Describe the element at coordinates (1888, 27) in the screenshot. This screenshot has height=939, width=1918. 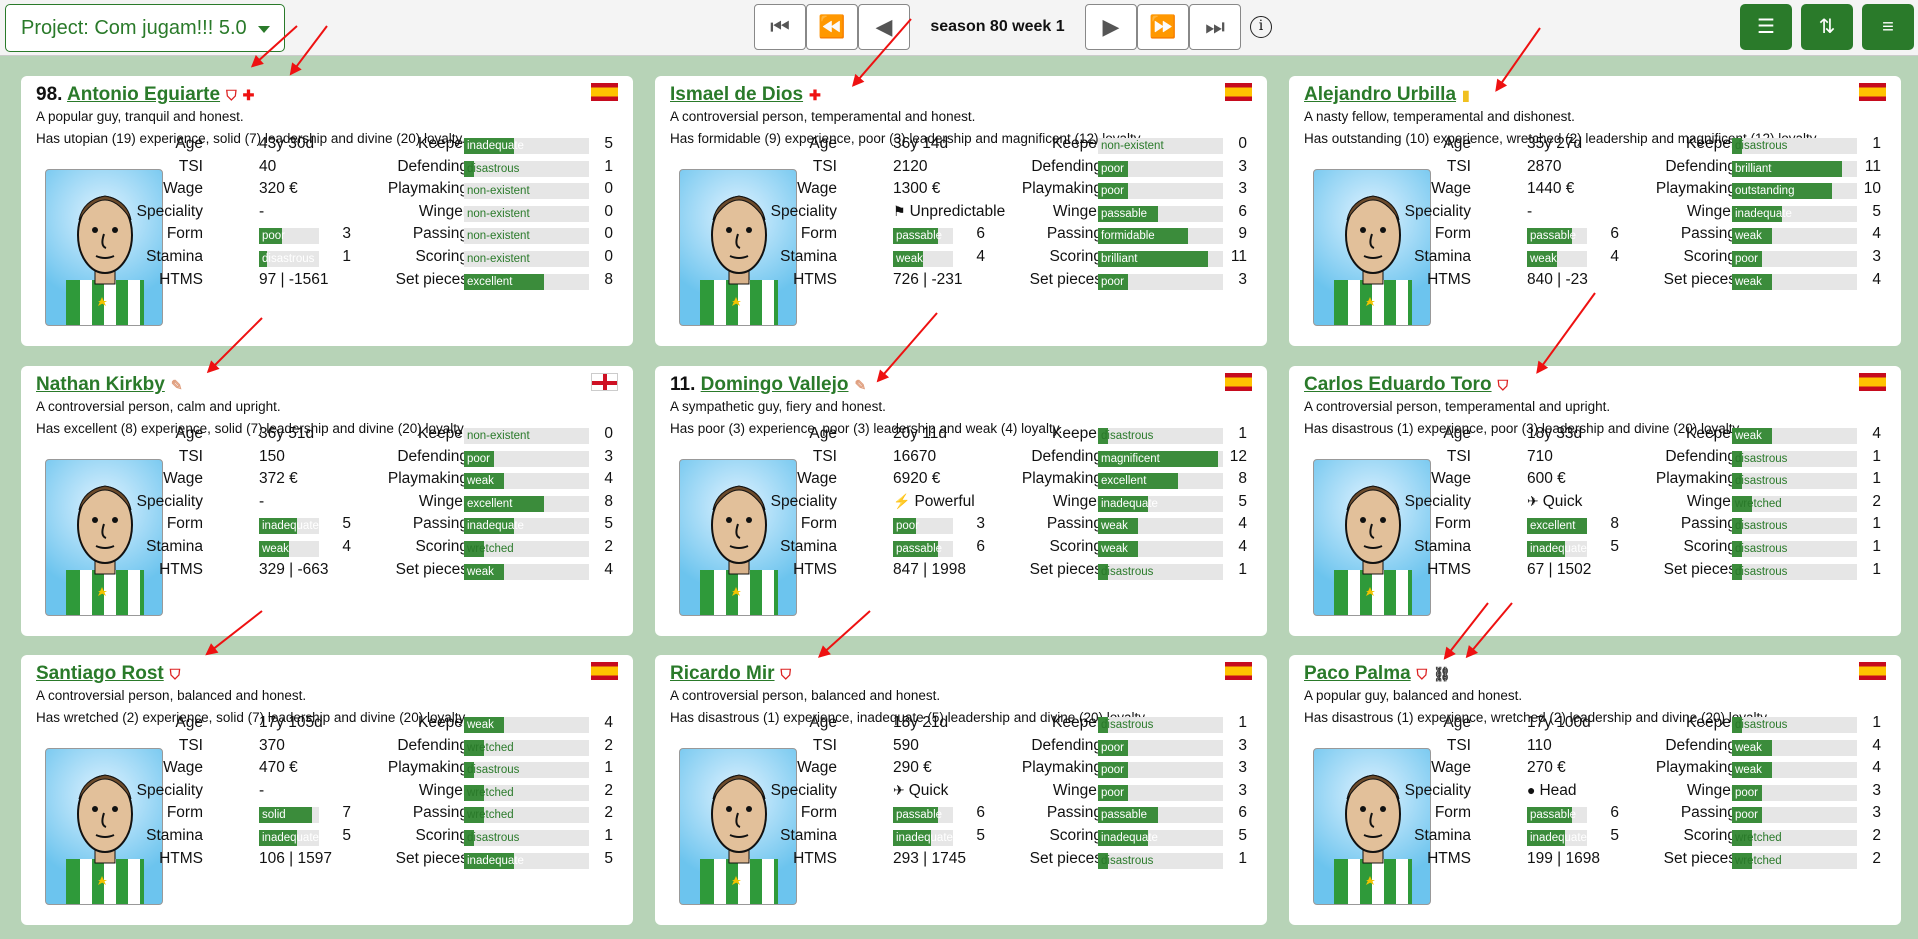
I see `menu-button: ≡` at that location.